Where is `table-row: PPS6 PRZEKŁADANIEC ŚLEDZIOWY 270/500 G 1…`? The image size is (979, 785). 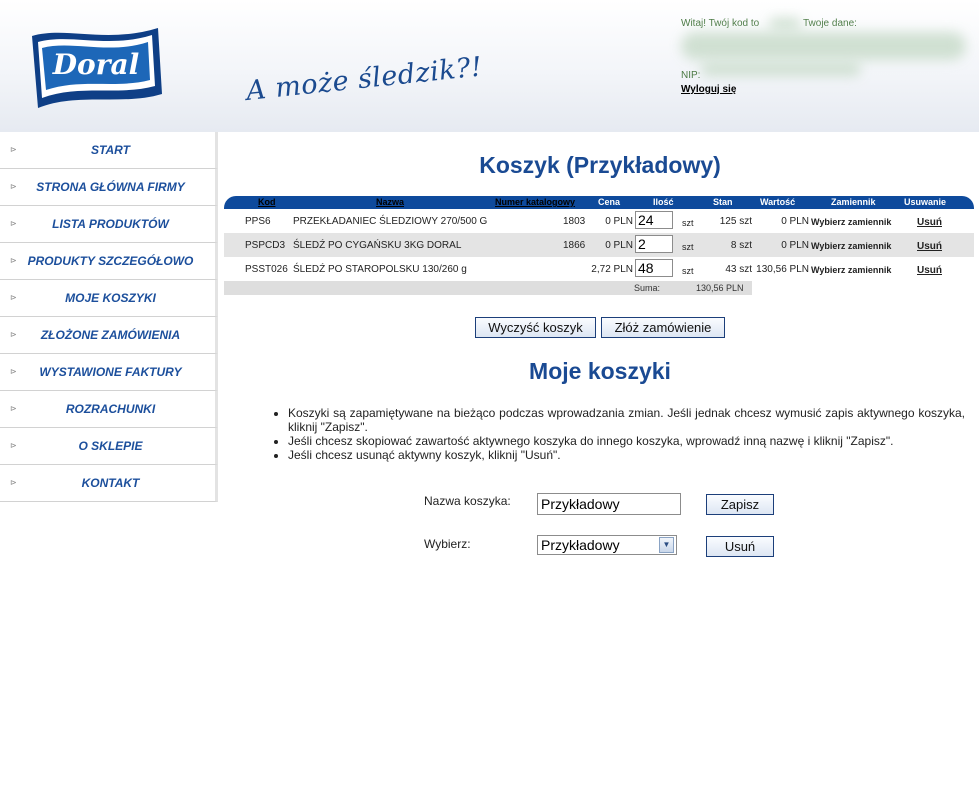 table-row: PPS6 PRZEKŁADANIEC ŚLEDZIOWY 270/500 G 1… is located at coordinates (599, 221).